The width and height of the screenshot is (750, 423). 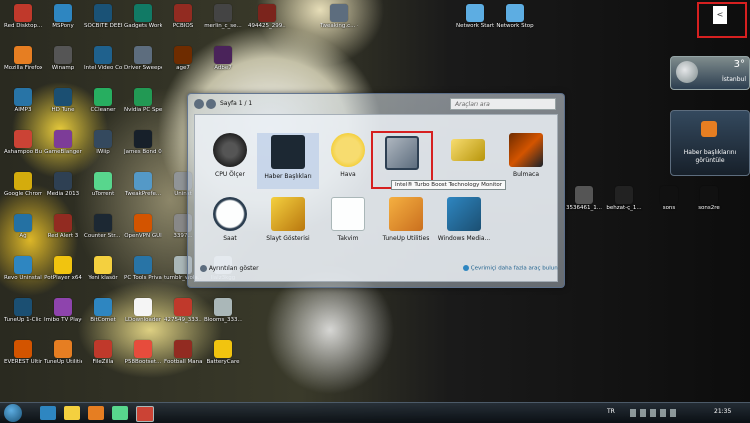 I want to click on gadget-news: Haber Başlıkları, so click(x=288, y=161).